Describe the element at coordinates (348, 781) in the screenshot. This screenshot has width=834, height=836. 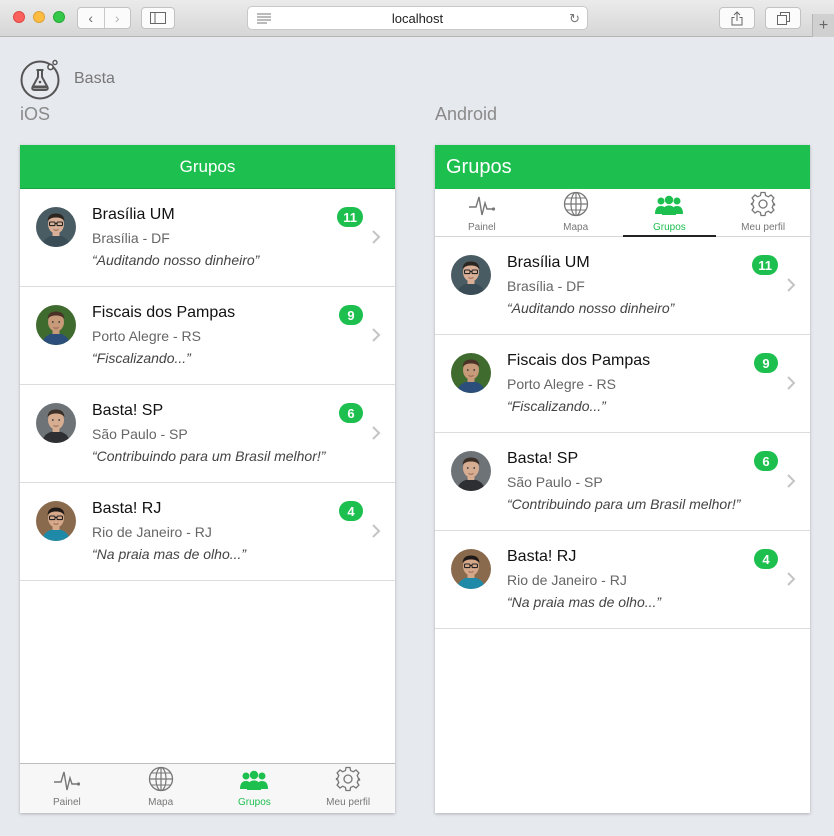
I see `gear-icon` at that location.